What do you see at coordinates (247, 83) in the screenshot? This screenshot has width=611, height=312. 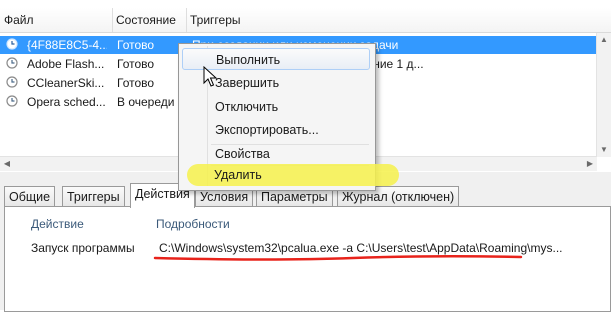 I see `menu-item-end: Завершить` at bounding box center [247, 83].